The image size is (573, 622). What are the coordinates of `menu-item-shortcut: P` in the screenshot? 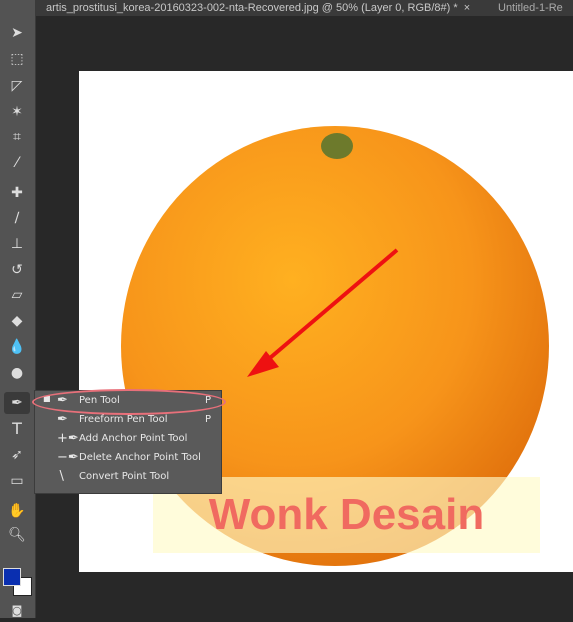 It's located at (208, 419).